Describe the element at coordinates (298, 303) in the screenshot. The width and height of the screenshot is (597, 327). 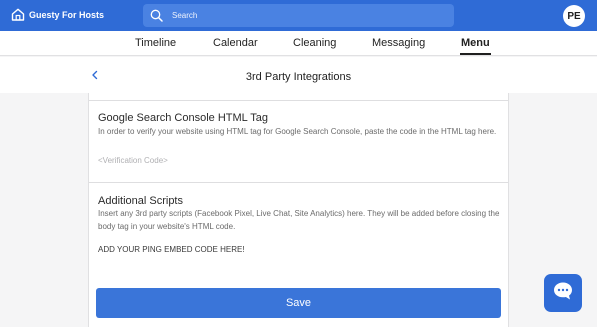
I see `save-button: Save` at that location.